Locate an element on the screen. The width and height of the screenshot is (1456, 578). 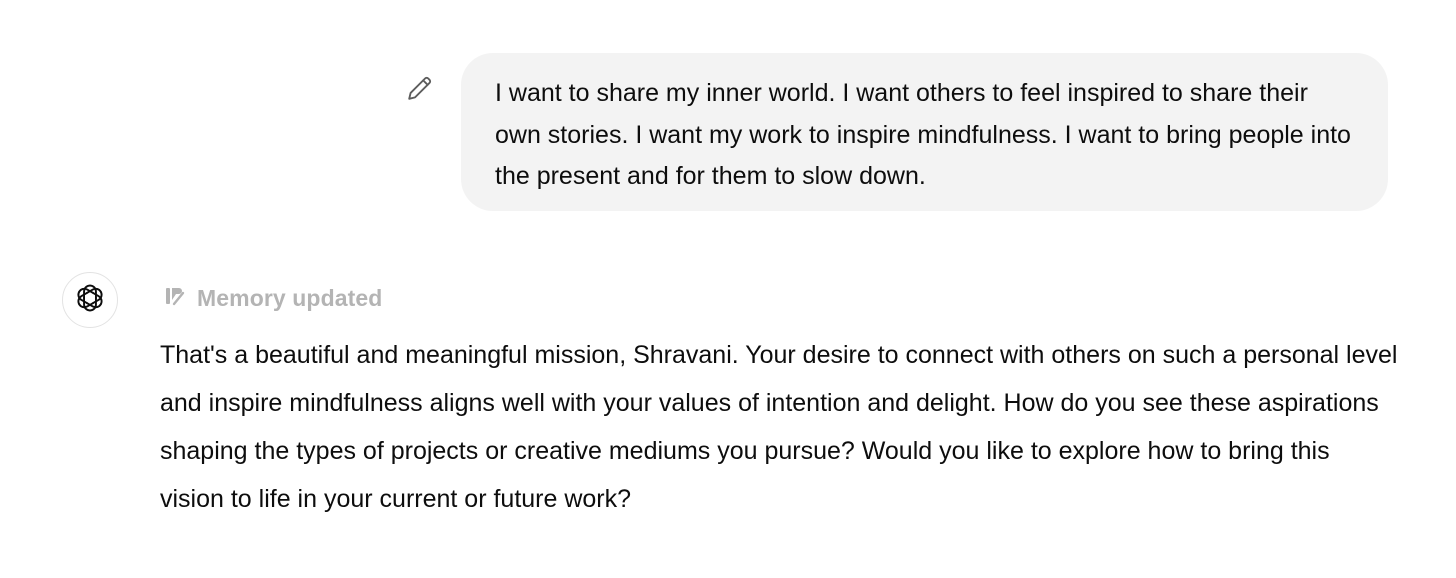
pencil-icon is located at coordinates (419, 91).